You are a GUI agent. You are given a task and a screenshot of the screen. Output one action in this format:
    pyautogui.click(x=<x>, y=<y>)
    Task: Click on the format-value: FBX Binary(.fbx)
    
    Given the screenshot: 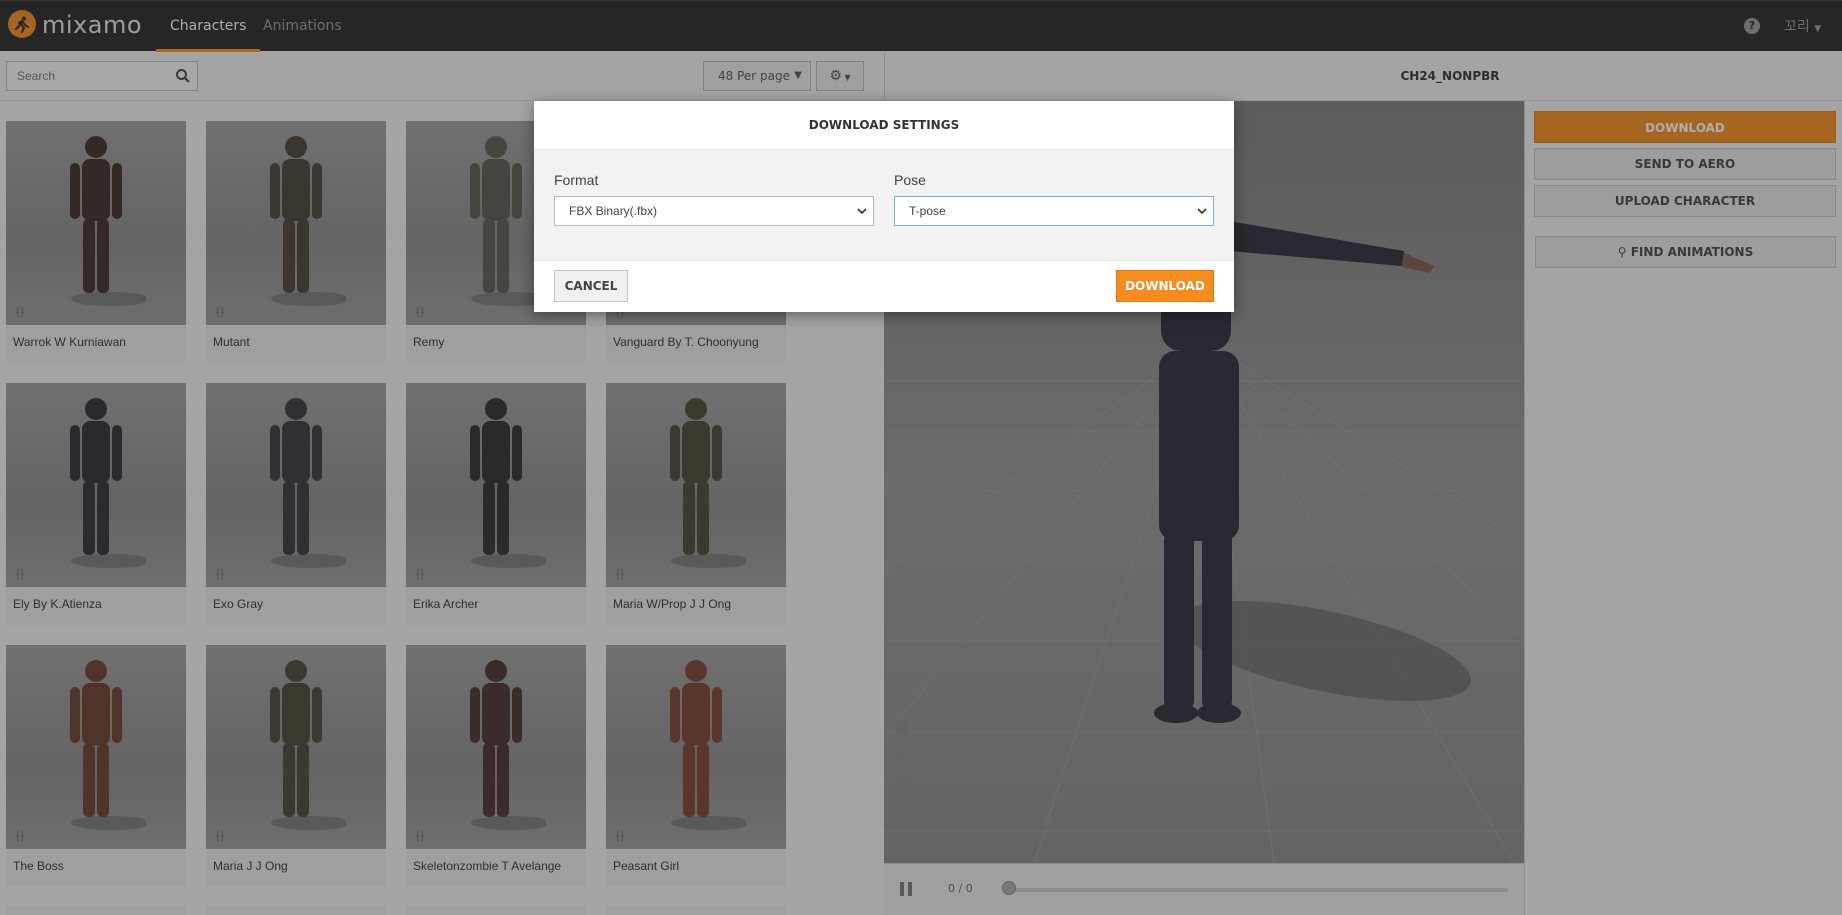 What is the action you would take?
    pyautogui.click(x=613, y=211)
    